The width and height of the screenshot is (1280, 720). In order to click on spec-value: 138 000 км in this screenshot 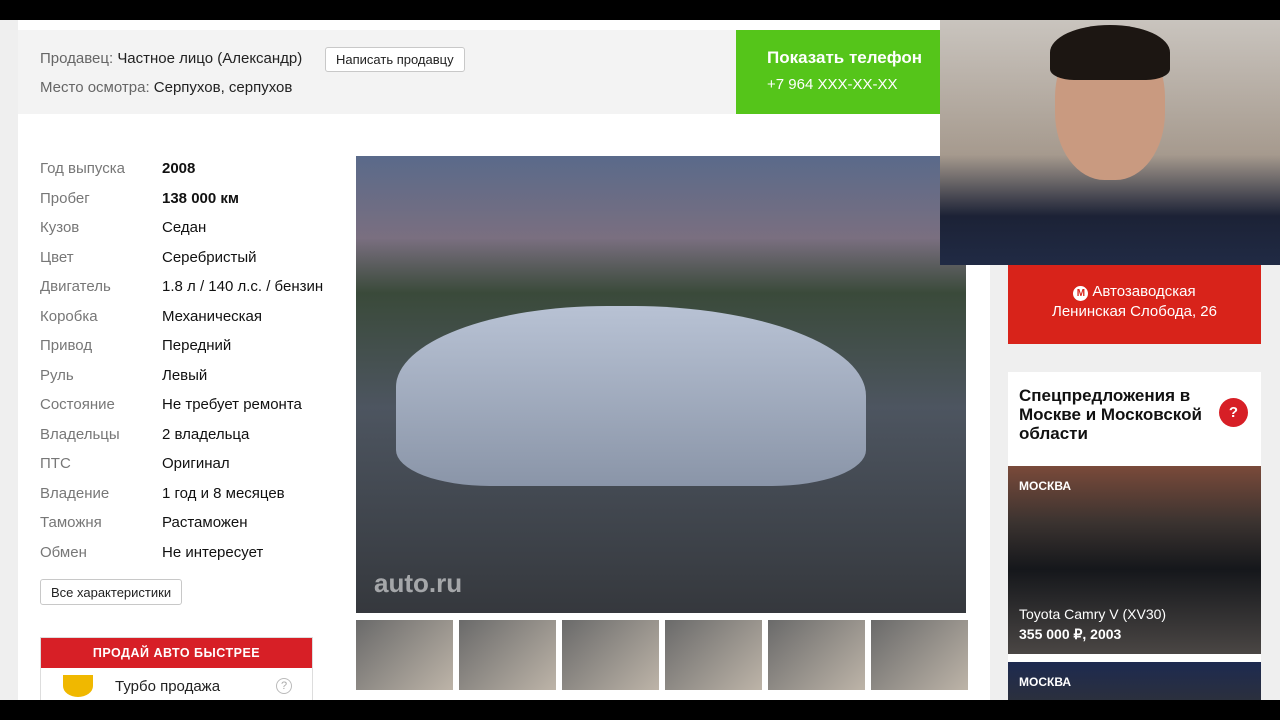, I will do `click(200, 198)`.